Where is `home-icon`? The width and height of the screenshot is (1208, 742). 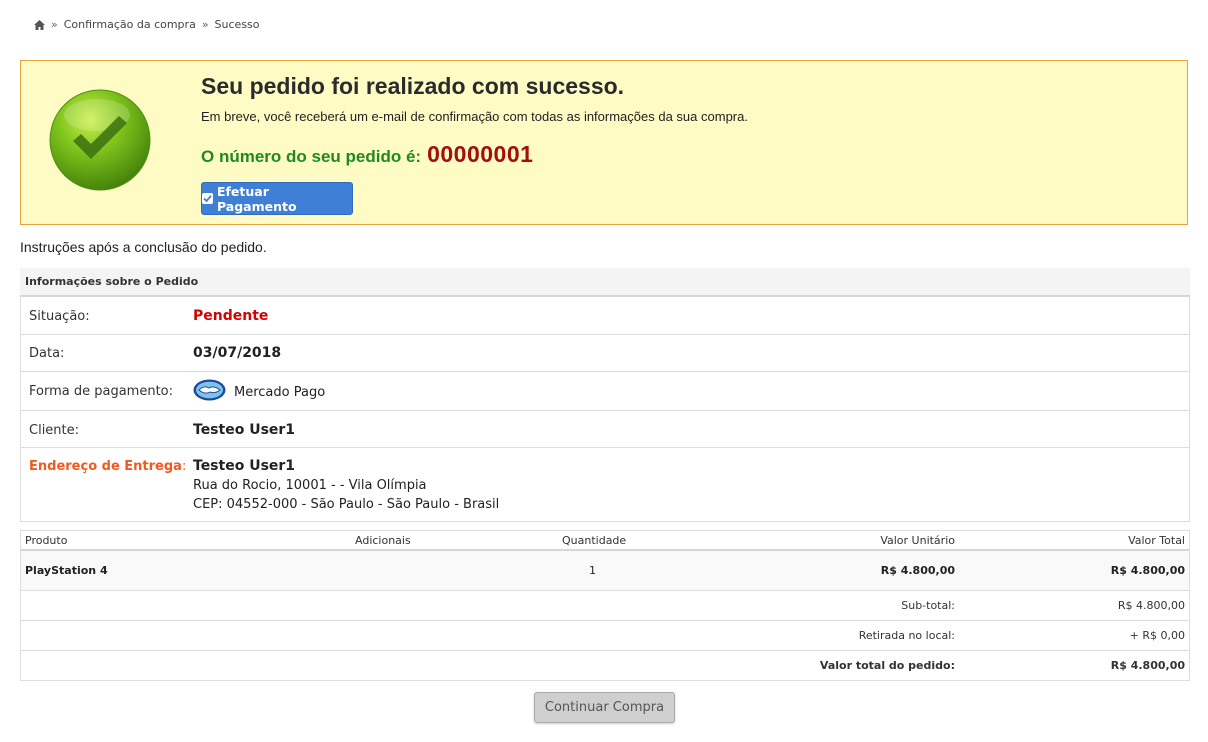
home-icon is located at coordinates (39, 24).